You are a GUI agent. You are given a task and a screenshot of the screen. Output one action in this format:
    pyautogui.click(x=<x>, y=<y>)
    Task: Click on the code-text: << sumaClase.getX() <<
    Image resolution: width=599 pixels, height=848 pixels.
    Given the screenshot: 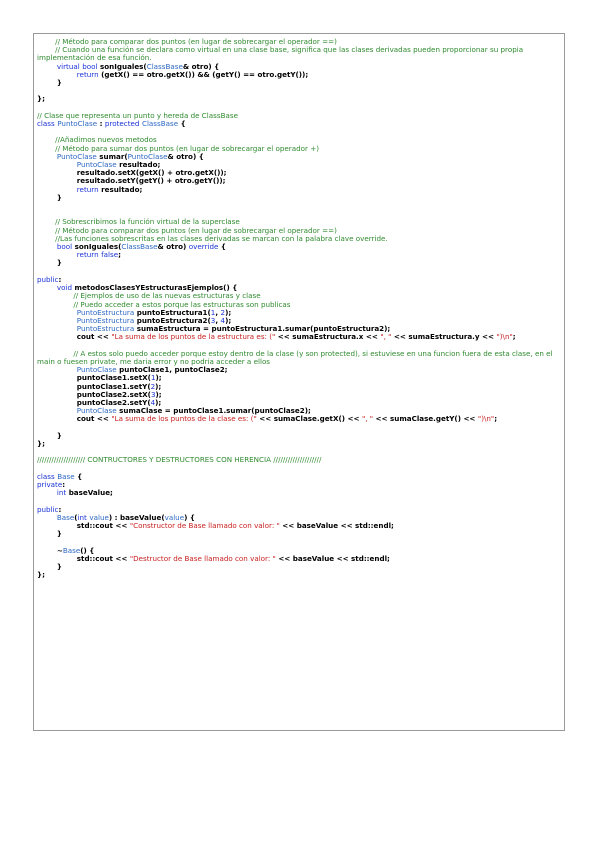 What is the action you would take?
    pyautogui.click(x=309, y=419)
    